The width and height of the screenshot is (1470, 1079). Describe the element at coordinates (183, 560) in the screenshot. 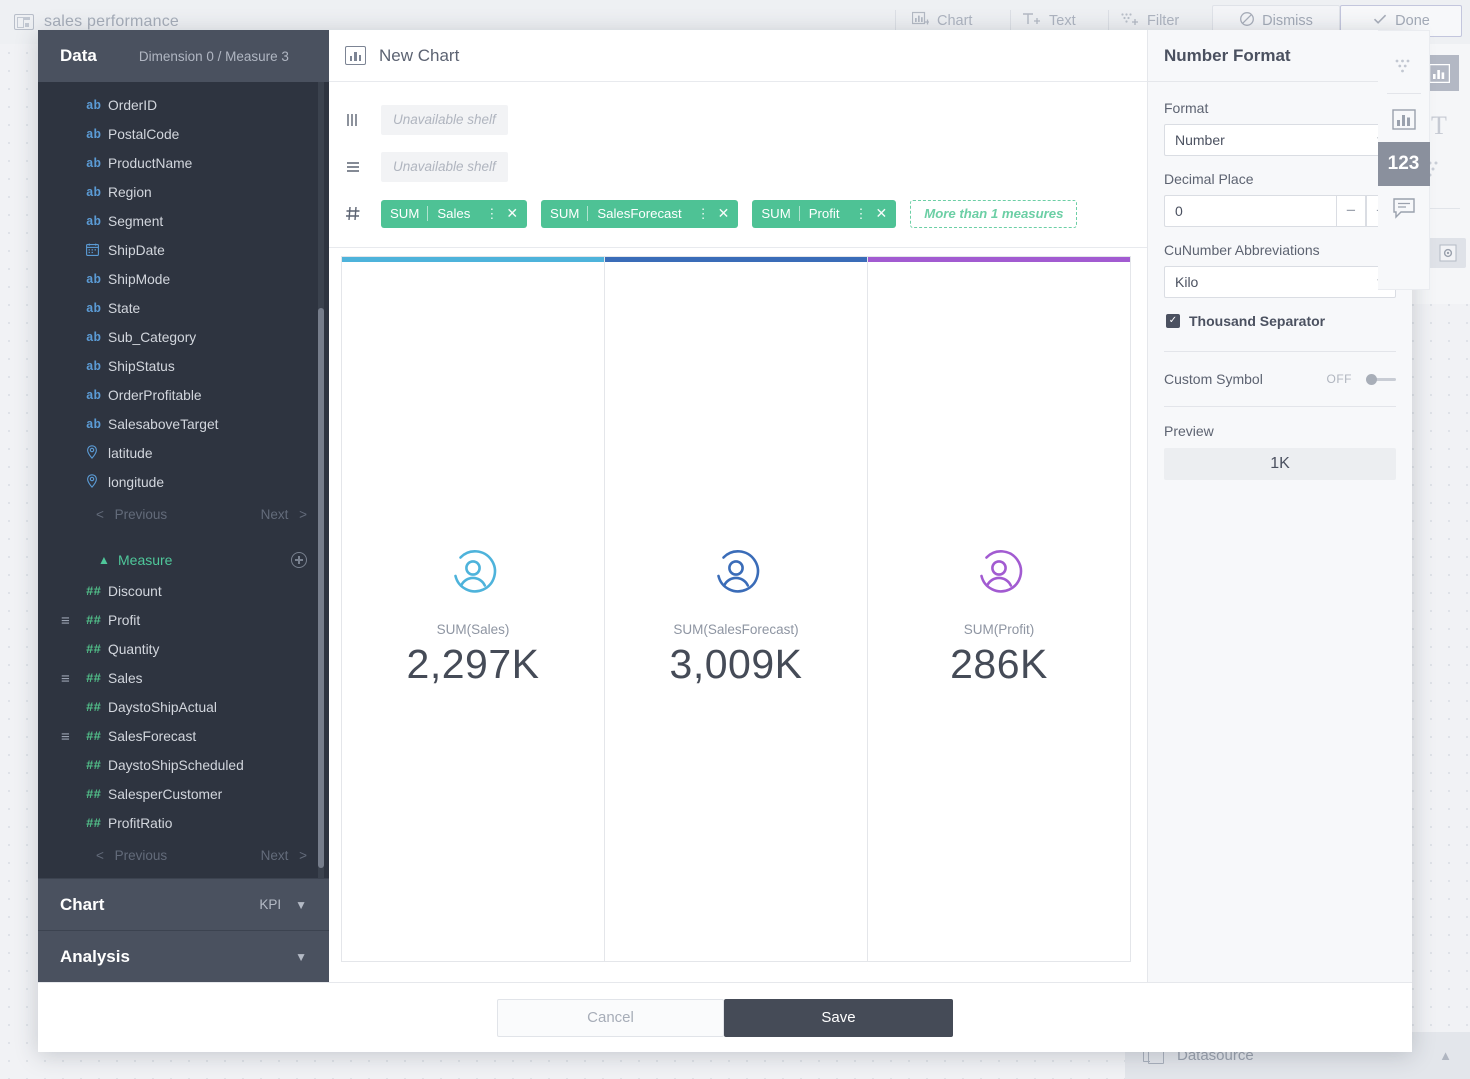

I see `measure-group-header: ▲ Measure` at that location.